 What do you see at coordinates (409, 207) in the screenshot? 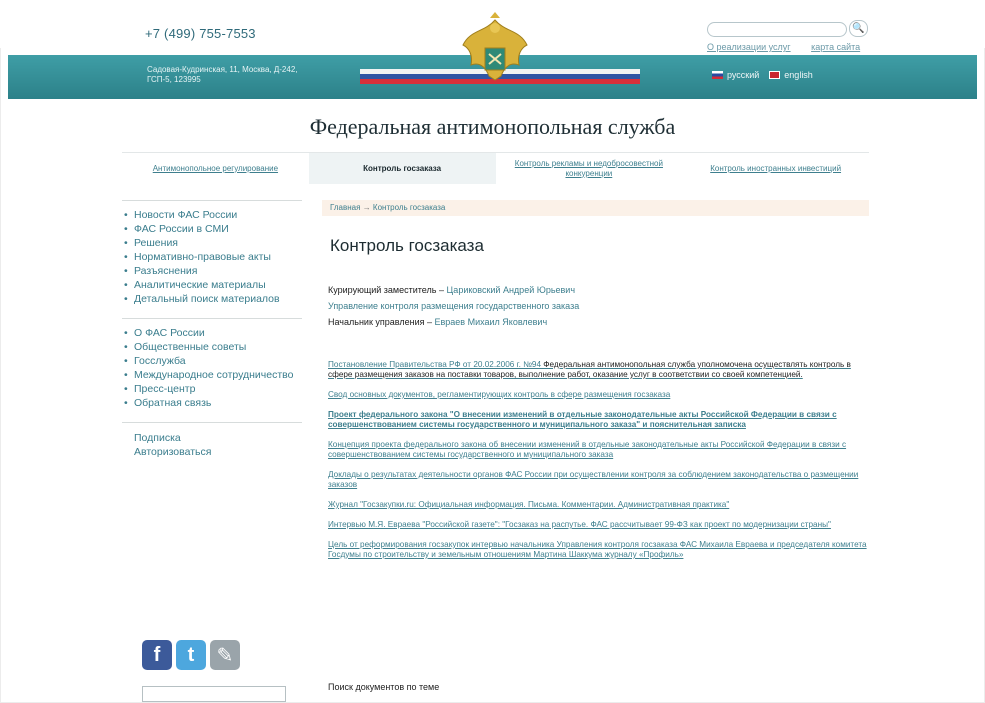
I see `breadcrumb-current: Контроль госзаказа` at bounding box center [409, 207].